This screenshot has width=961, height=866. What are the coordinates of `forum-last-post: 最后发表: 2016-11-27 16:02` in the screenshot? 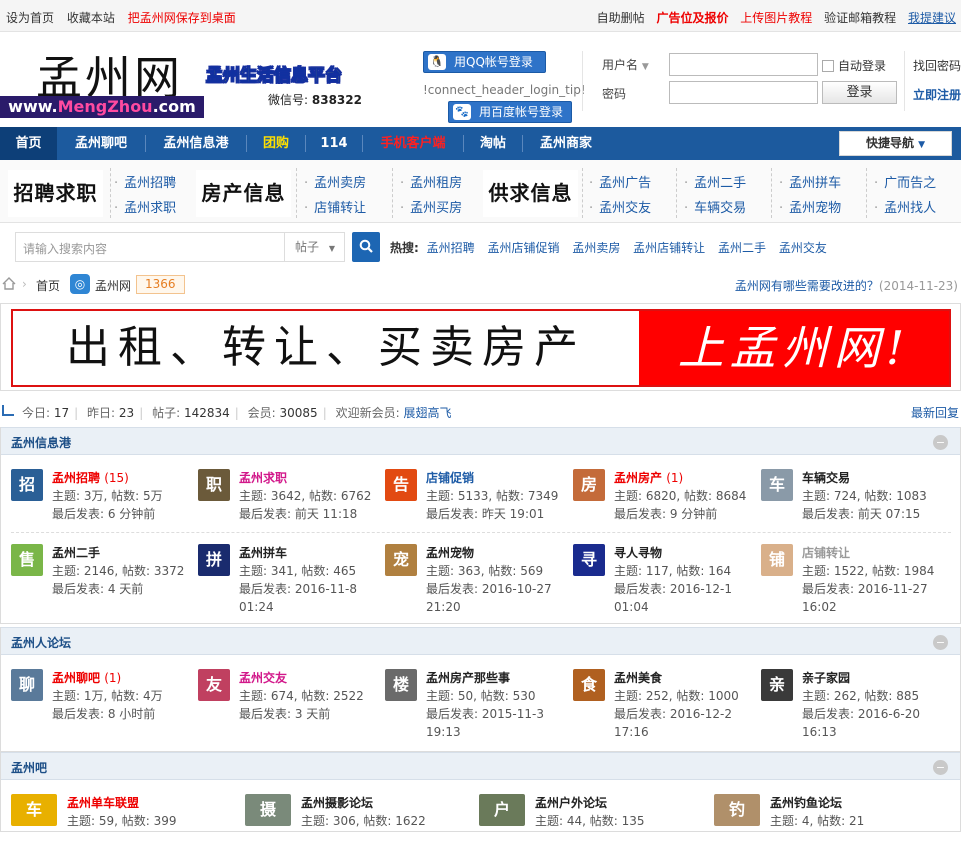 It's located at (877, 598).